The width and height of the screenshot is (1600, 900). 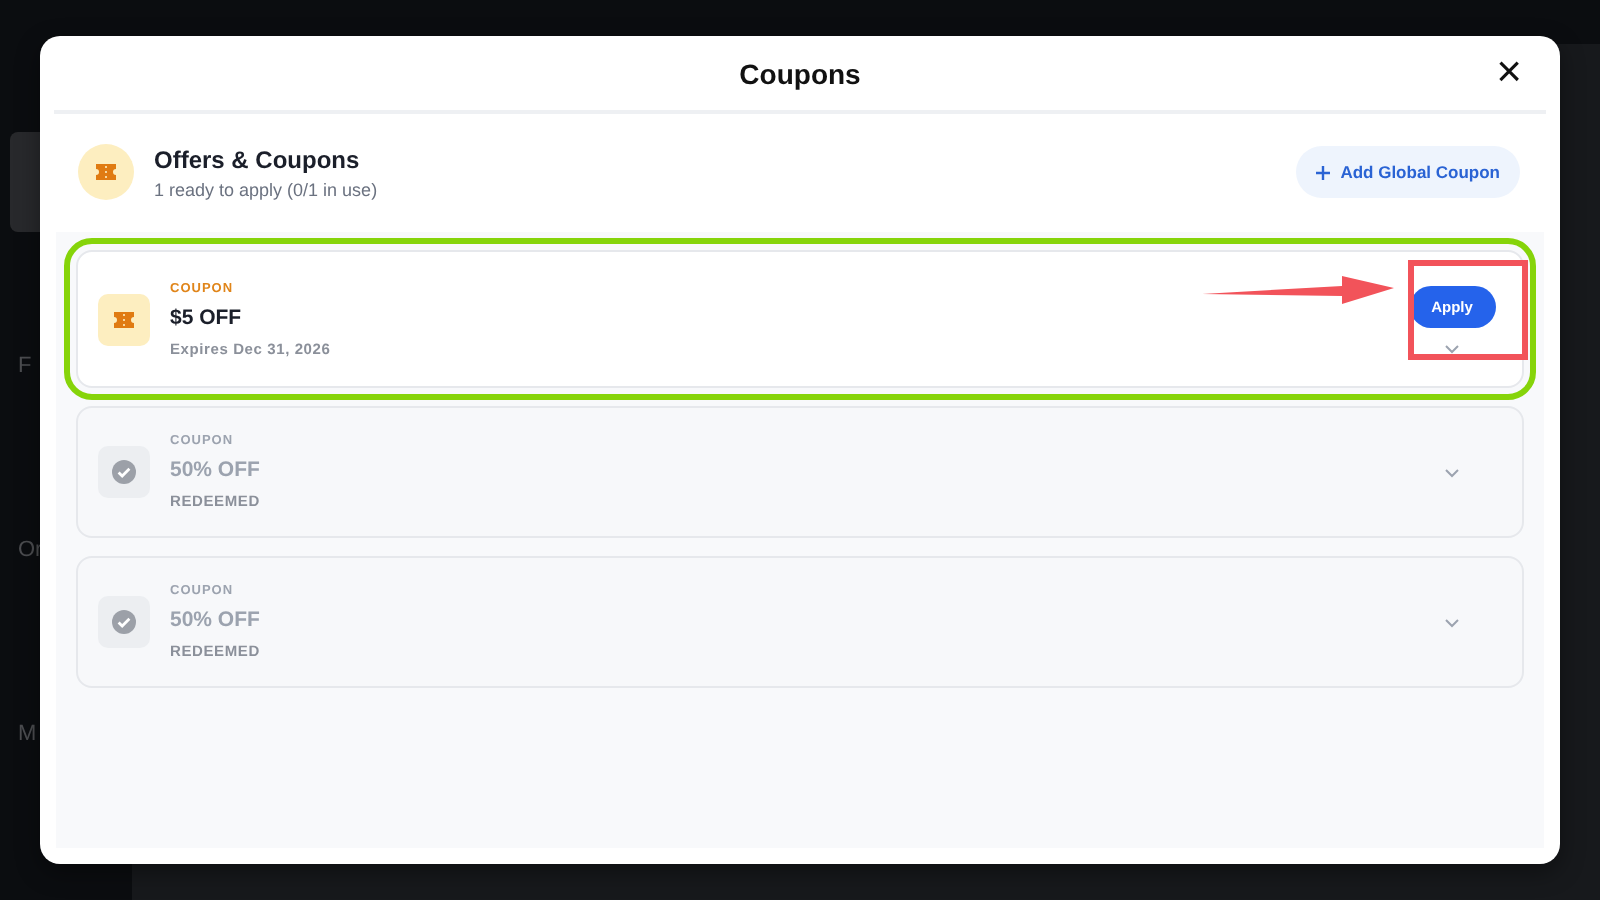 What do you see at coordinates (1468, 310) in the screenshot?
I see `annotation-frame` at bounding box center [1468, 310].